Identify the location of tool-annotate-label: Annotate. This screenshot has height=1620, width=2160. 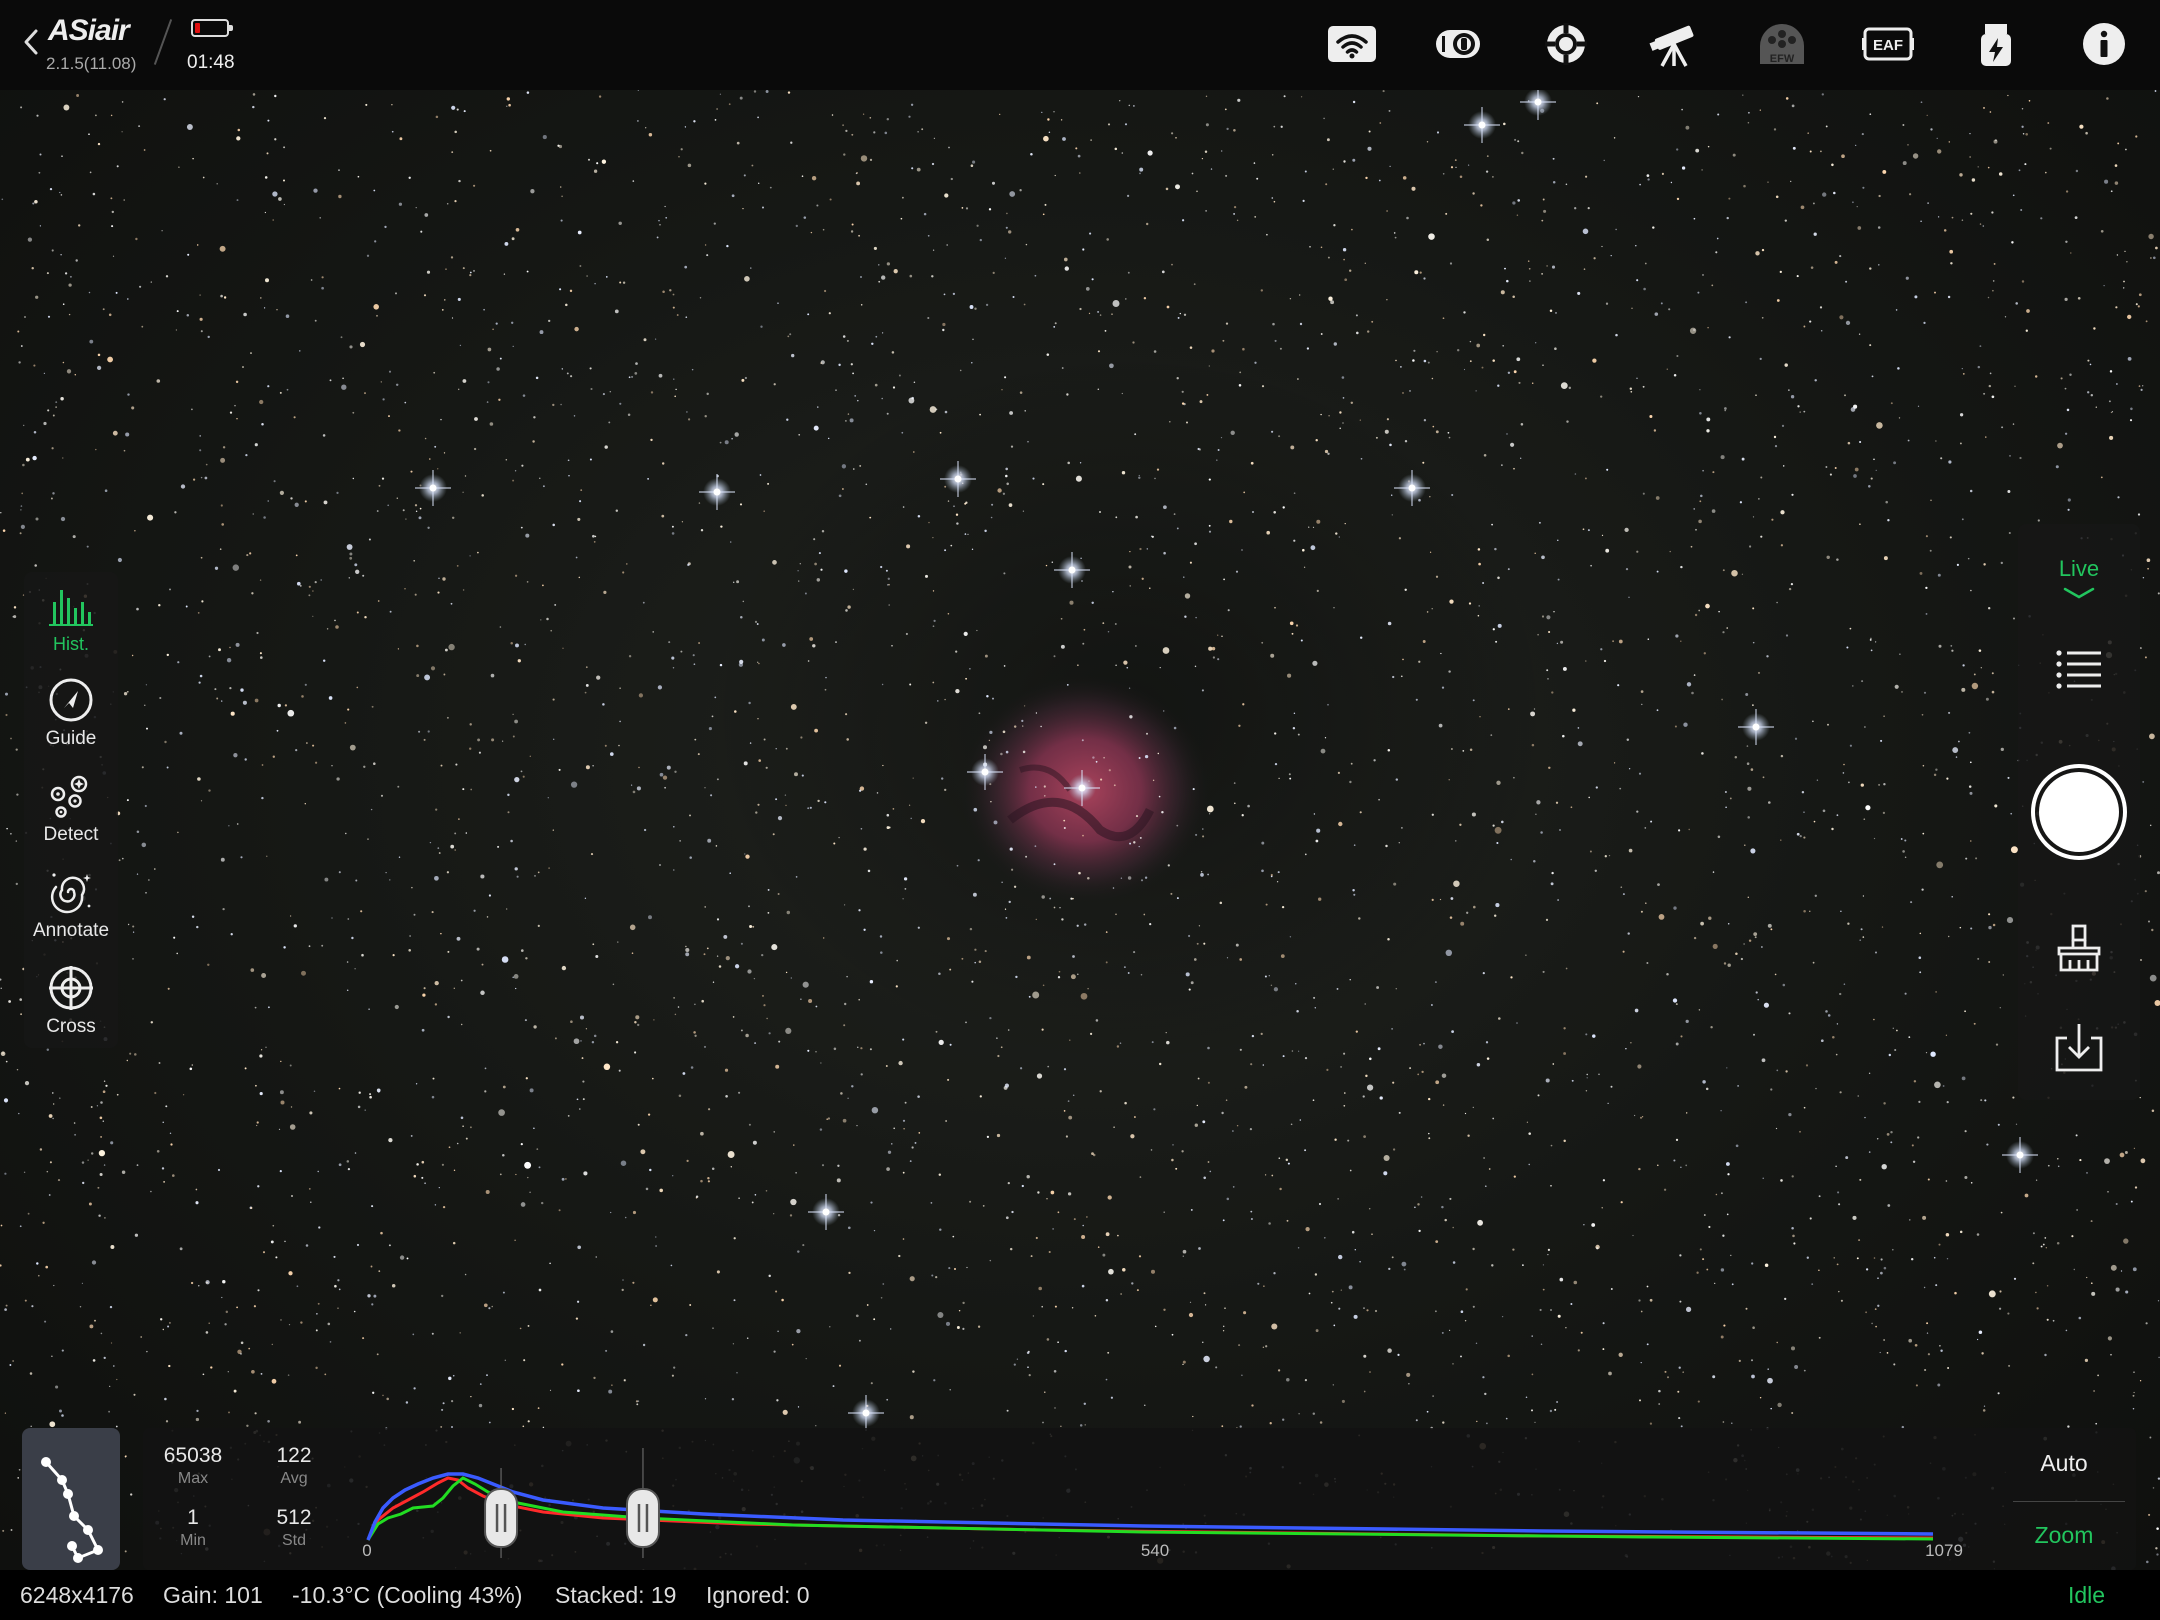
(71, 930).